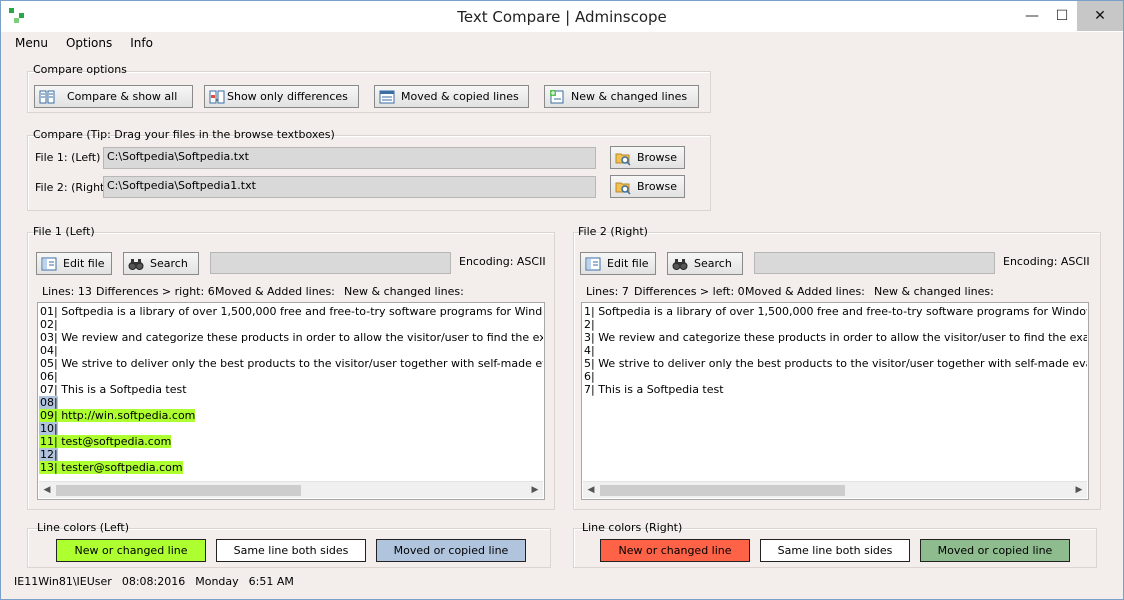 The width and height of the screenshot is (1124, 600). What do you see at coordinates (404, 291) in the screenshot?
I see `left-new-changed-count: New & changed lines: 3` at bounding box center [404, 291].